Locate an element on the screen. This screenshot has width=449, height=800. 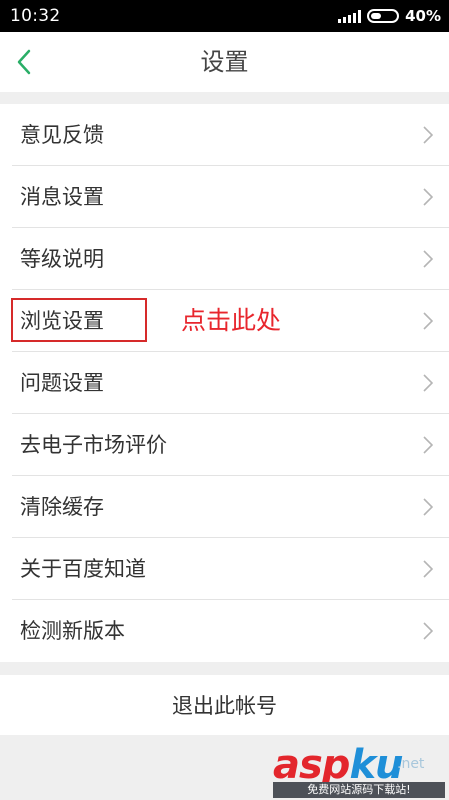
watermark-suffix: .net is located at coordinates (411, 764).